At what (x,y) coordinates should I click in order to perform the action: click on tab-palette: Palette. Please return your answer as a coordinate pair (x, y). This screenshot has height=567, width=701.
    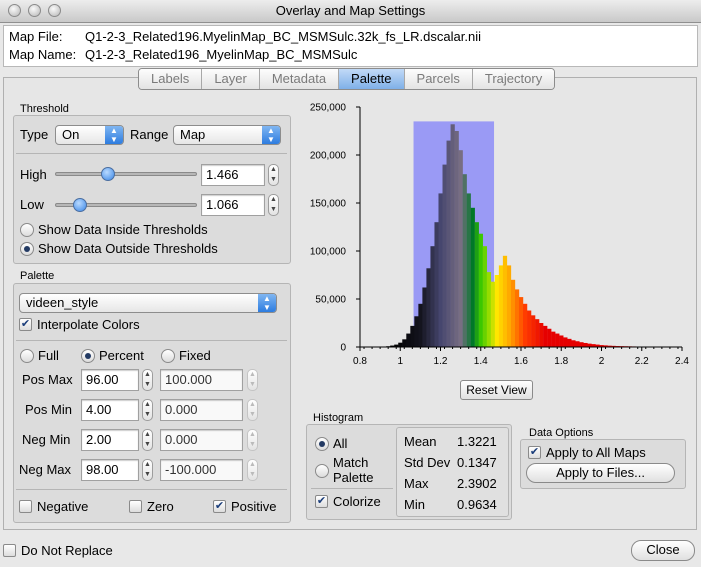
    Looking at the image, I should click on (372, 79).